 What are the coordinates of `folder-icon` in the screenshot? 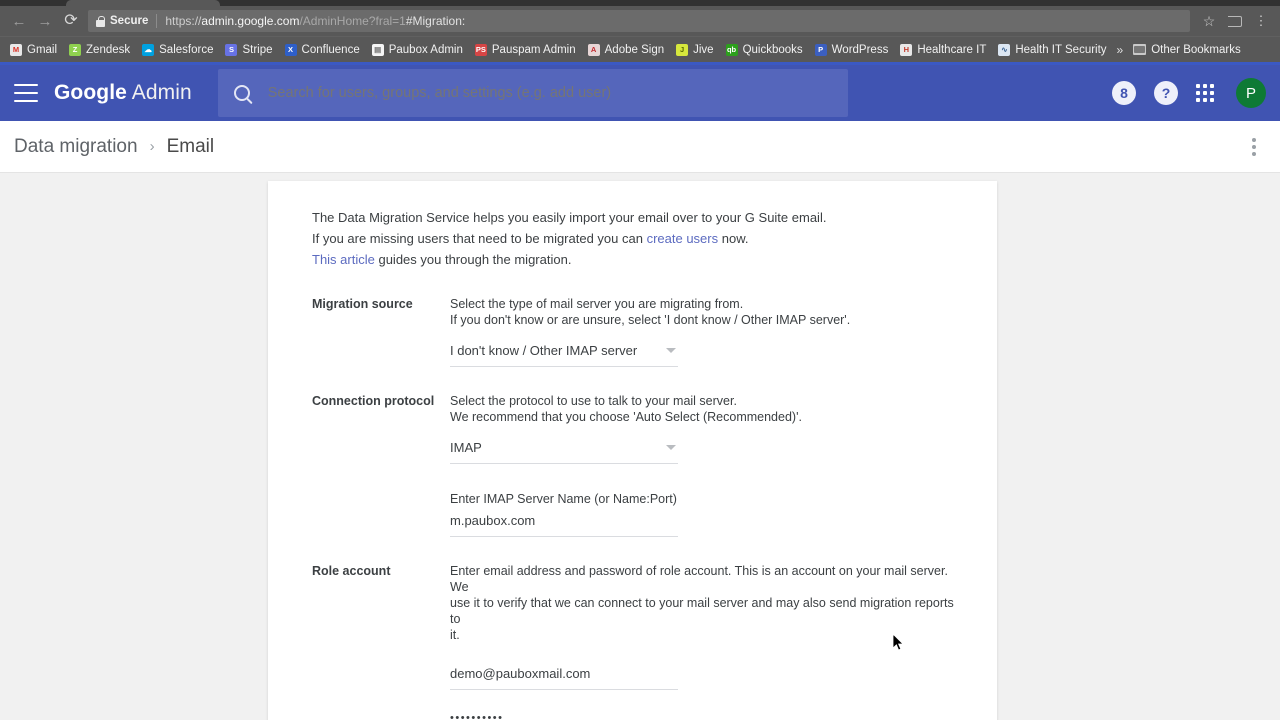 It's located at (1140, 49).